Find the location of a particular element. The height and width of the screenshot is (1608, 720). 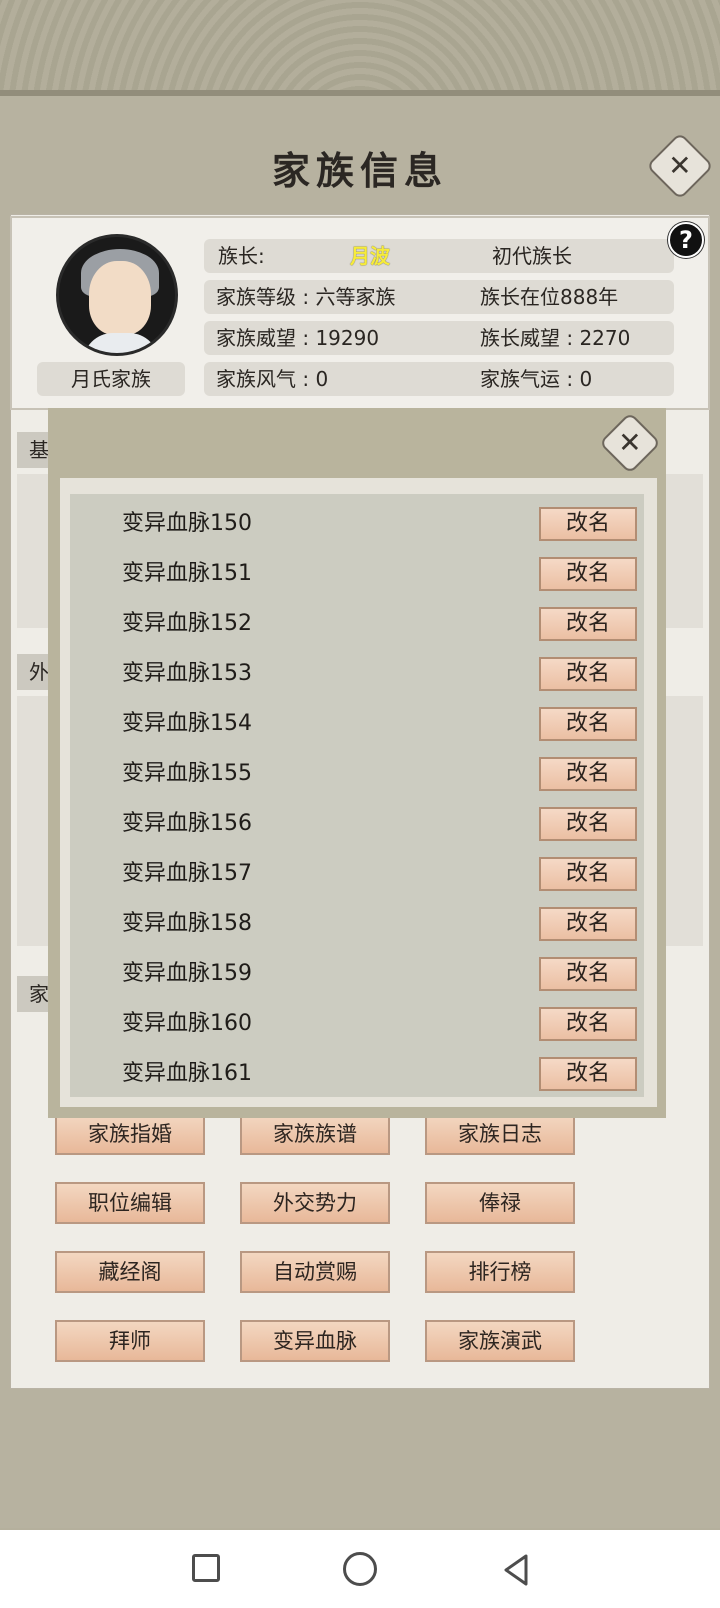

leader-title: 初代族长 is located at coordinates (532, 256).